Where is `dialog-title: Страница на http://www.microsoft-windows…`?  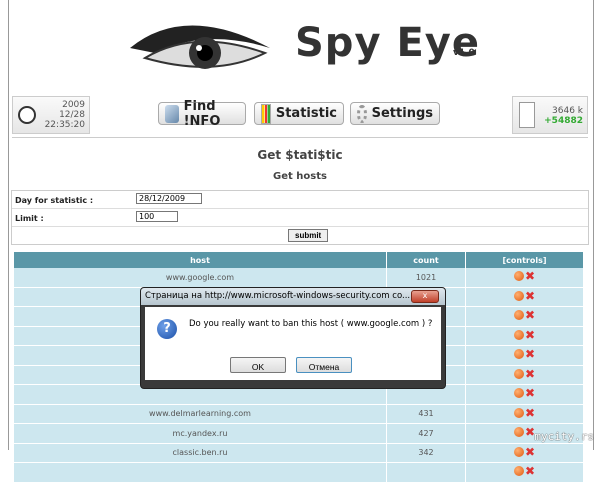 dialog-title: Страница на http://www.microsoft-windows… is located at coordinates (278, 296).